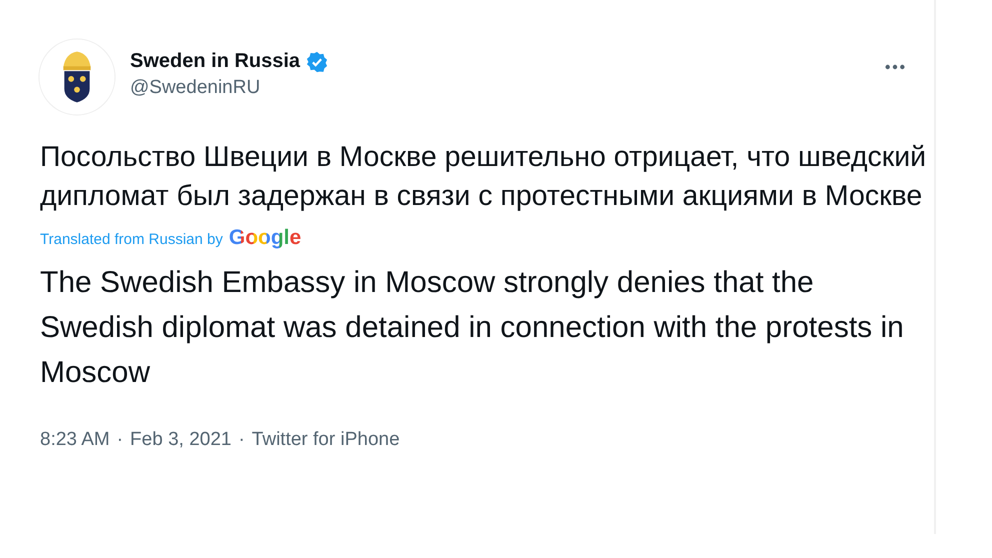  What do you see at coordinates (75, 440) in the screenshot?
I see `tweet-time: 8:23 AM` at bounding box center [75, 440].